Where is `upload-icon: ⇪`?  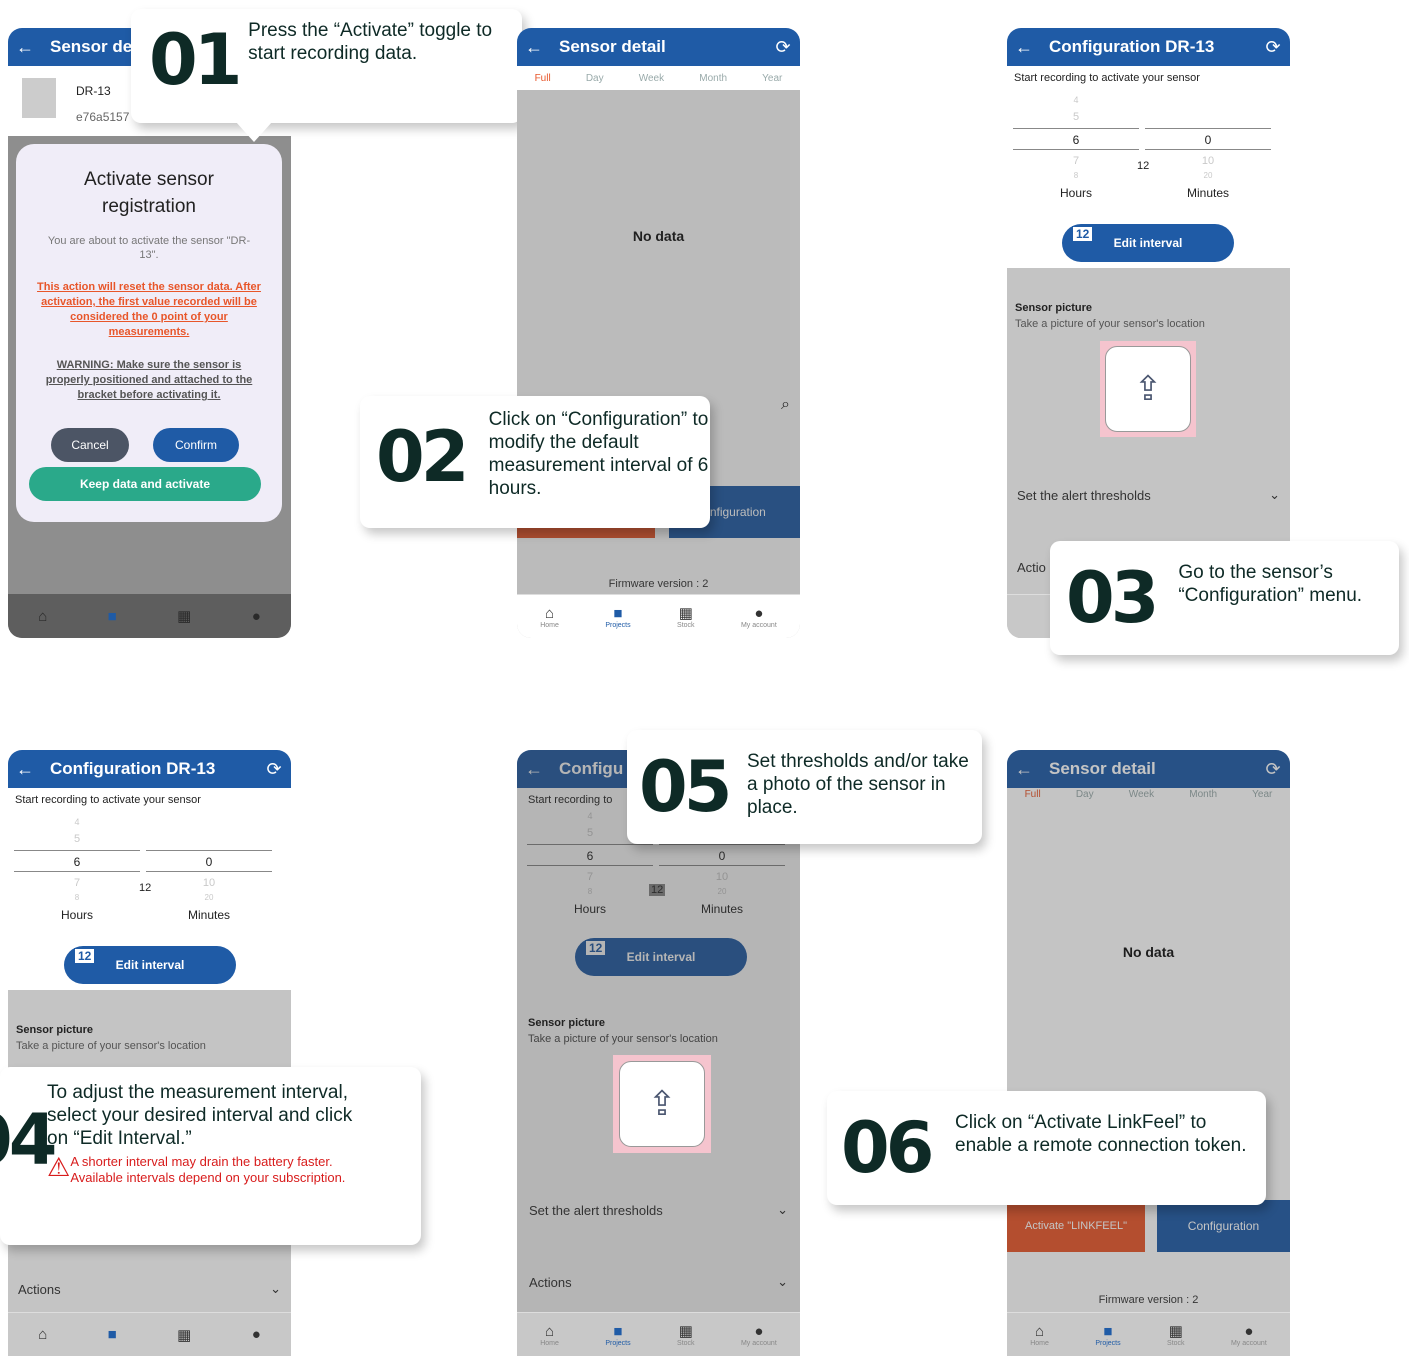 upload-icon: ⇪ is located at coordinates (1148, 389).